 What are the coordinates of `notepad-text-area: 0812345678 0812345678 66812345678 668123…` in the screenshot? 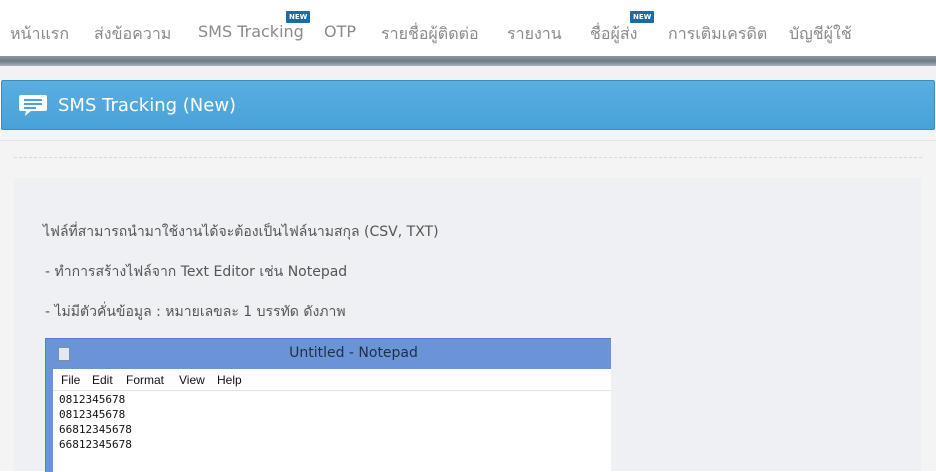 It's located at (332, 431).